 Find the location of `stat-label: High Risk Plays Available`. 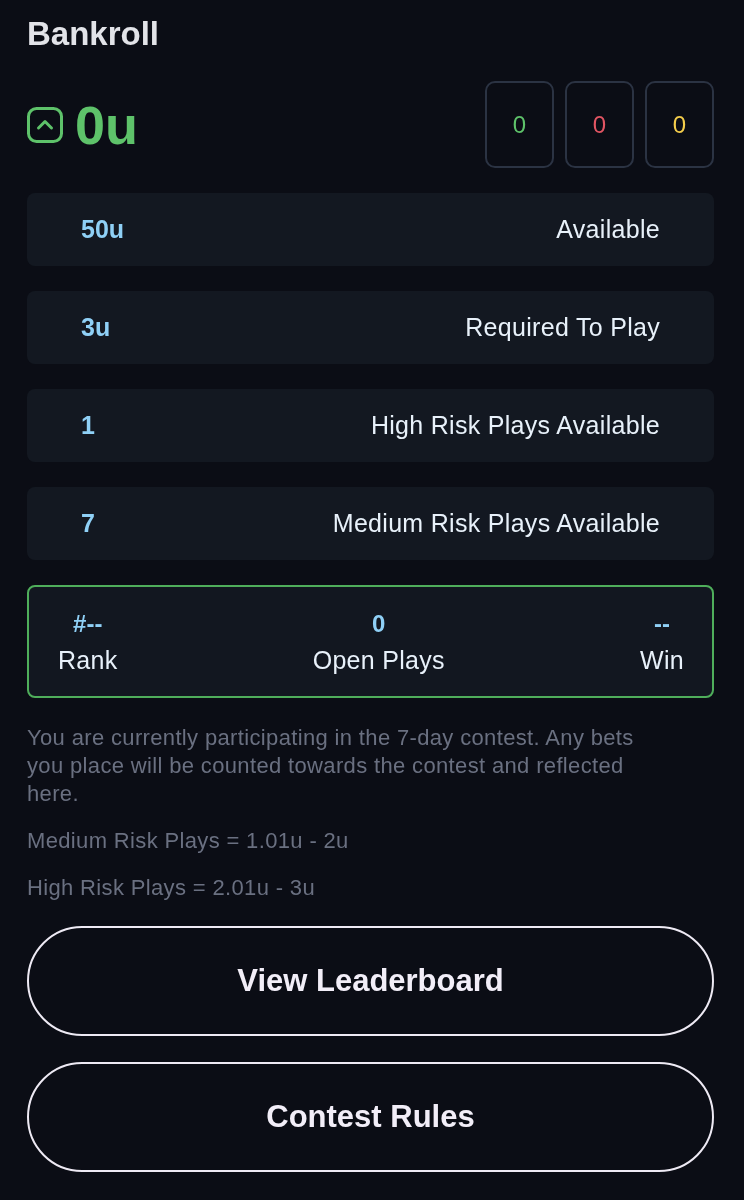

stat-label: High Risk Plays Available is located at coordinates (515, 425).